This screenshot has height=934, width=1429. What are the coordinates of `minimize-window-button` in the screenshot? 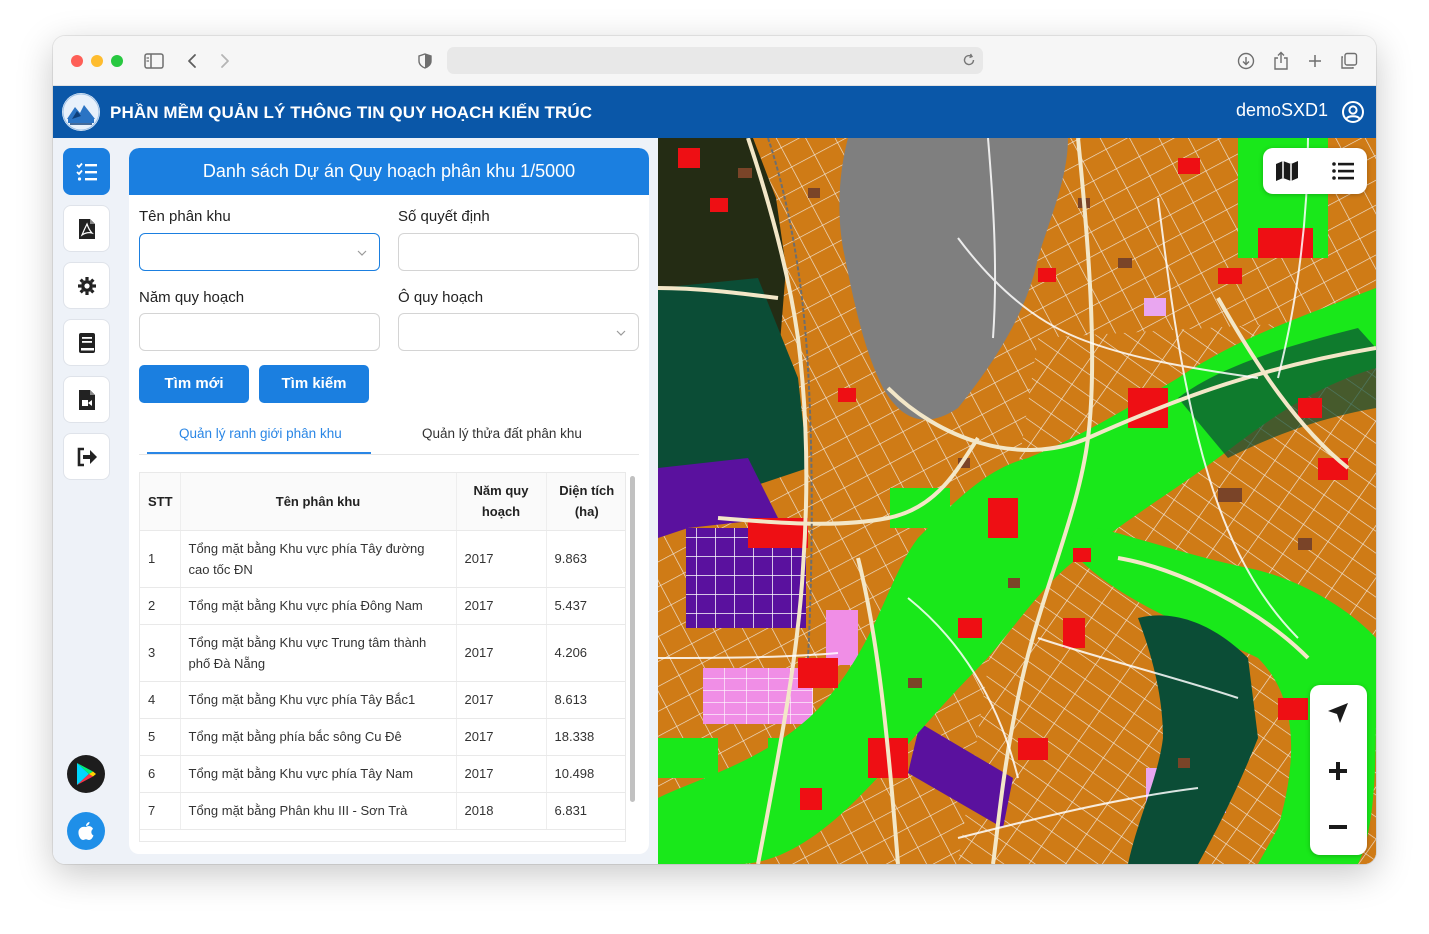 It's located at (97, 61).